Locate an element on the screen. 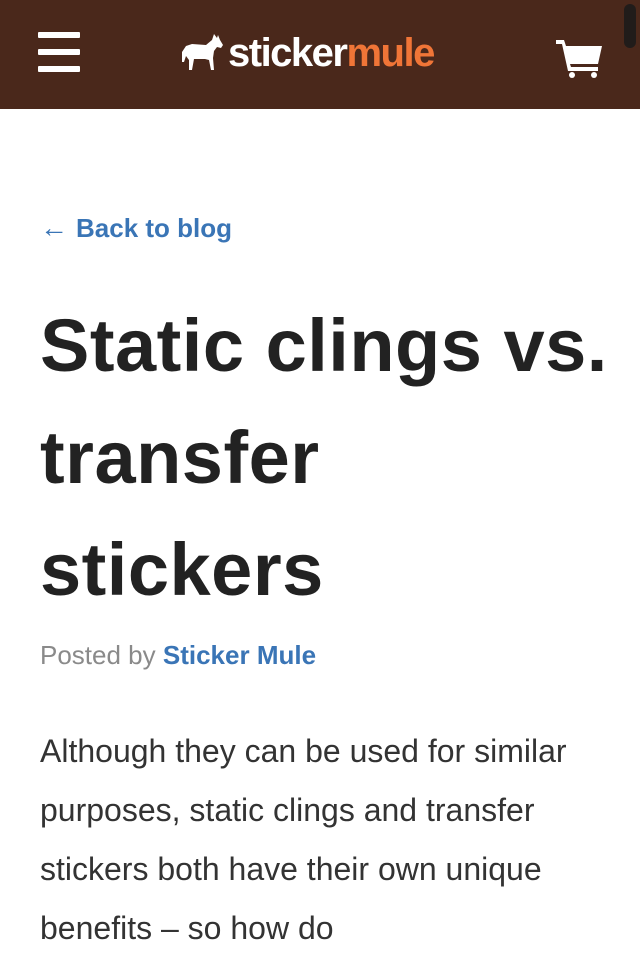 Image resolution: width=640 pixels, height=959 pixels. sticker-mule-logo: sticker mule is located at coordinates (307, 53).